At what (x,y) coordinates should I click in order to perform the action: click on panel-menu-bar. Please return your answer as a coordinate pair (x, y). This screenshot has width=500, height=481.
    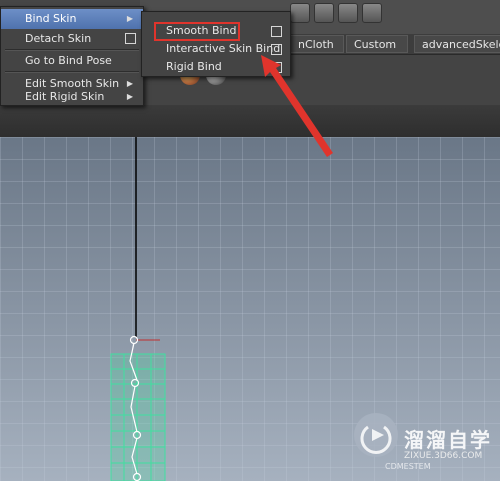
    Looking at the image, I should click on (250, 121).